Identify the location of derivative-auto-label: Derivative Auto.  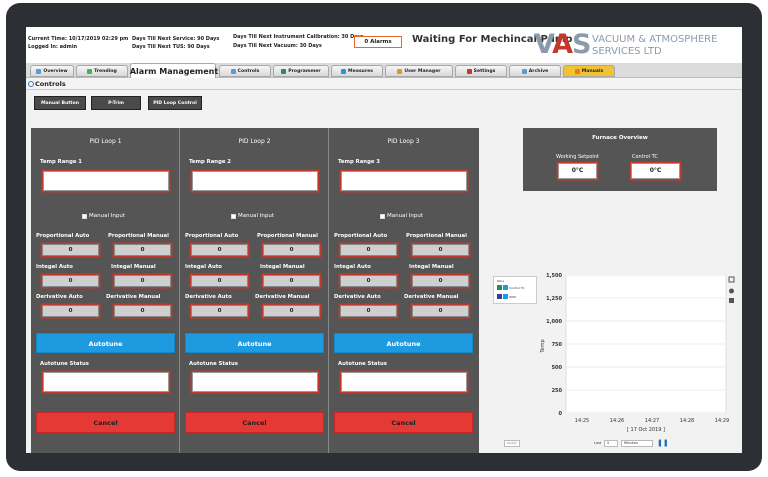
(357, 297).